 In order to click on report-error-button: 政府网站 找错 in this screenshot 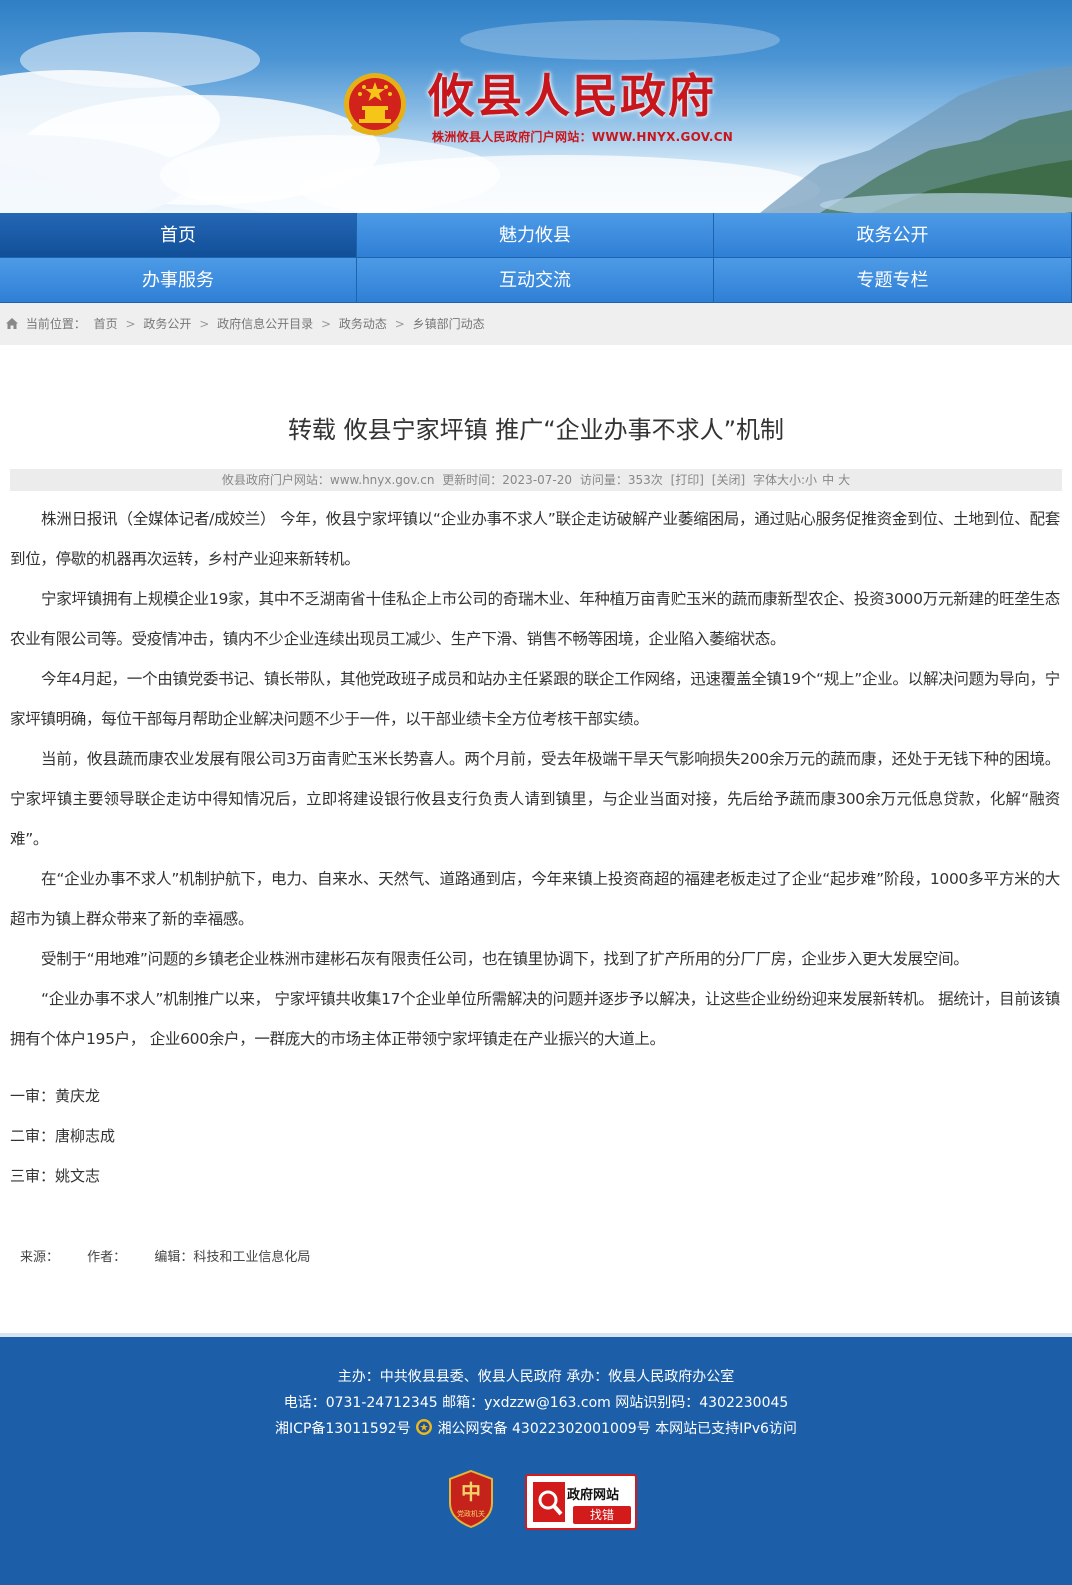, I will do `click(581, 1502)`.